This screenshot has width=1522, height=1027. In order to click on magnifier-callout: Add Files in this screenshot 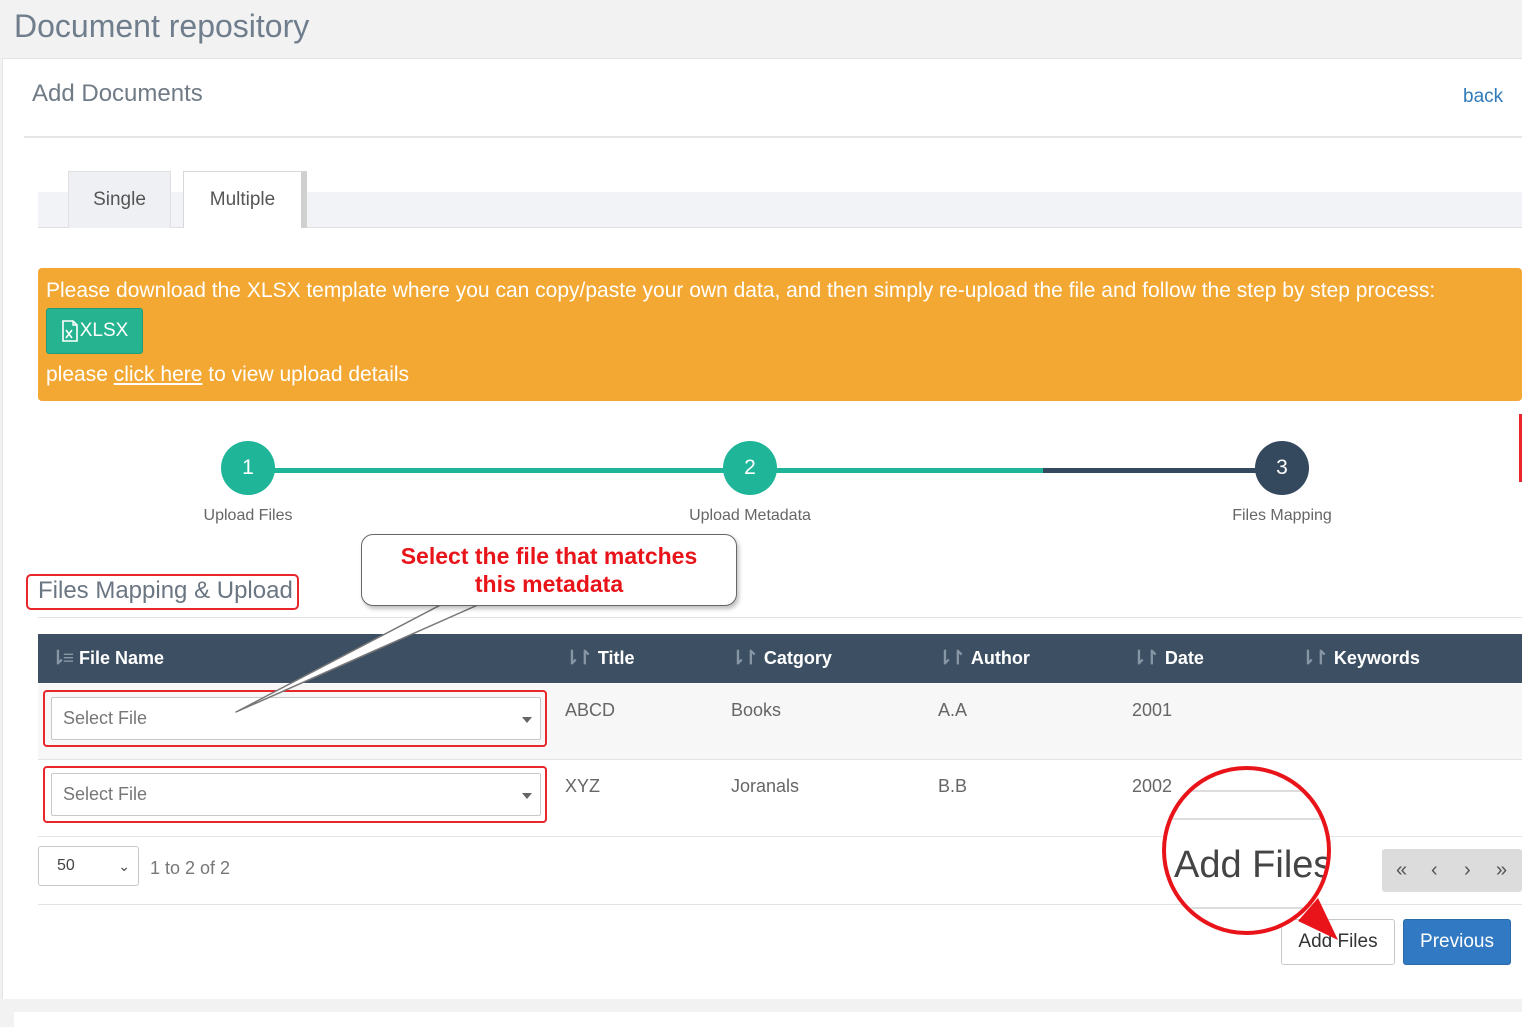, I will do `click(1246, 850)`.